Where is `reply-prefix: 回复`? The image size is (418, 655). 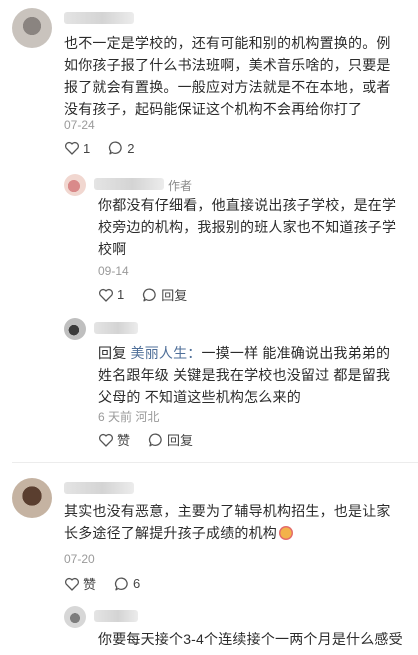
reply-prefix: 回复 is located at coordinates (112, 353).